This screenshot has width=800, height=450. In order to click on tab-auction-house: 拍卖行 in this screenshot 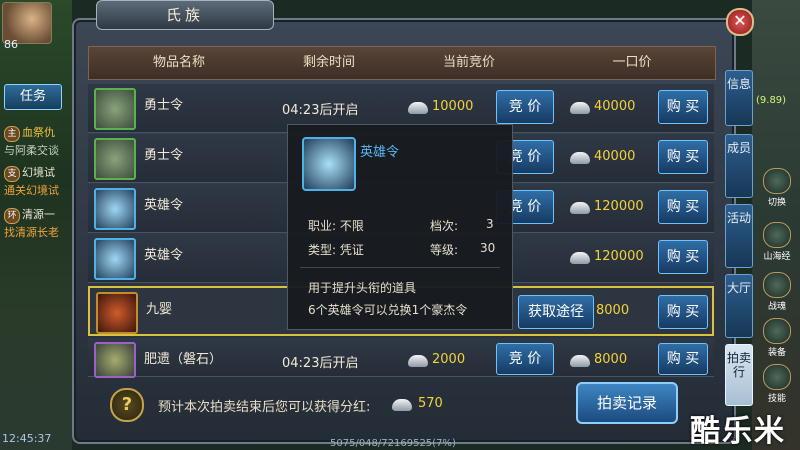, I will do `click(739, 375)`.